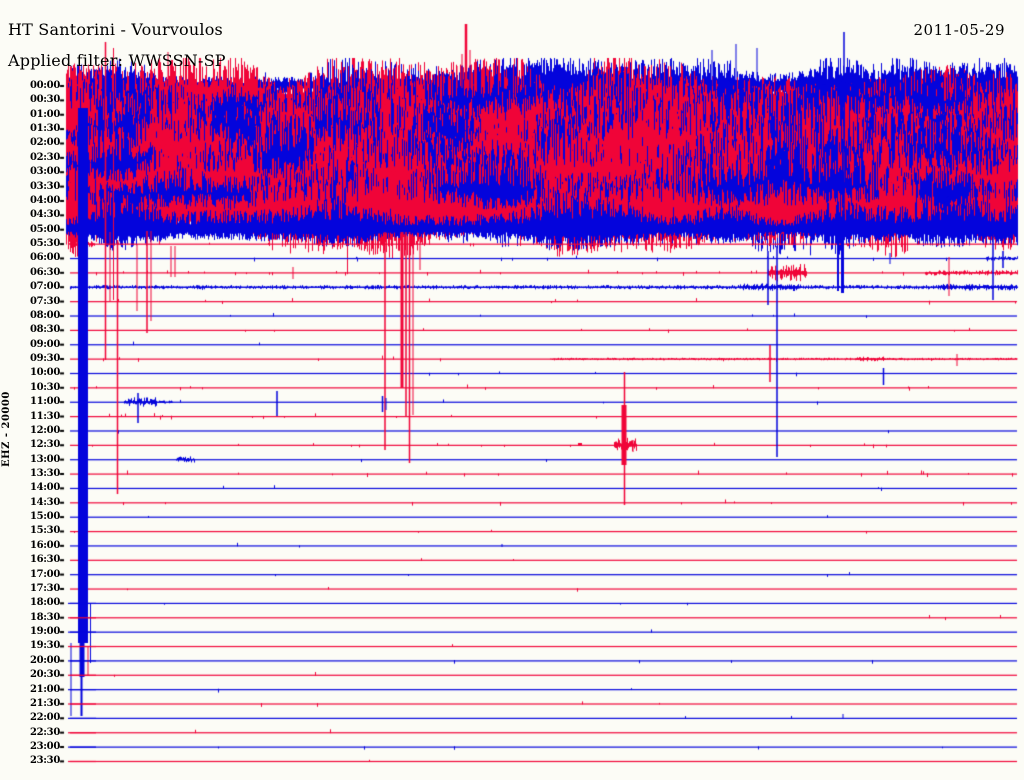 The width and height of the screenshot is (1024, 780). What do you see at coordinates (44, 330) in the screenshot?
I see `time-label: 08:30` at bounding box center [44, 330].